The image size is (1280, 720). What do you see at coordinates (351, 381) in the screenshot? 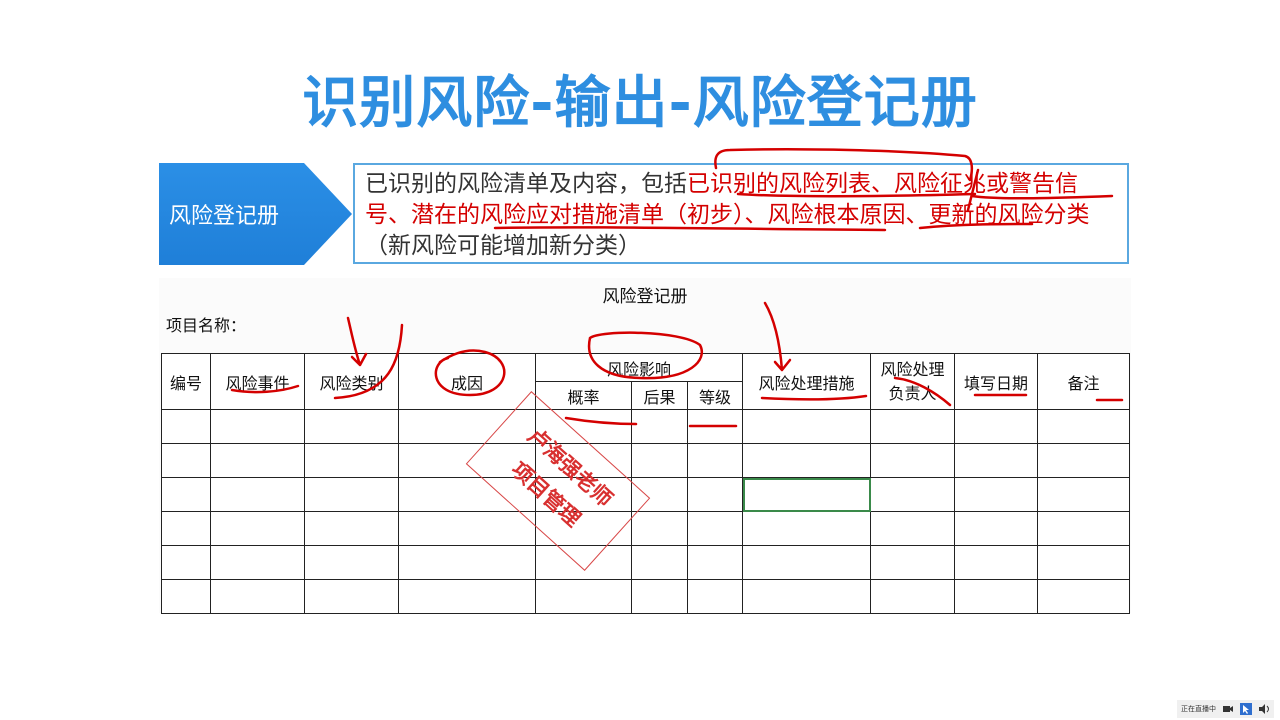
I see `header-category: 风险类别` at bounding box center [351, 381].